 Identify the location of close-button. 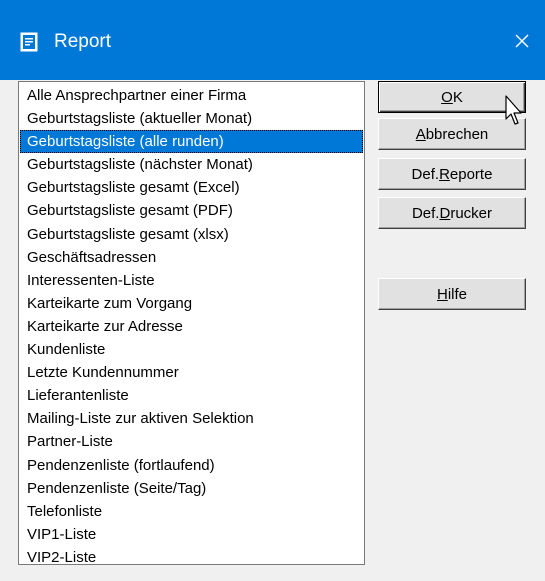
(522, 43).